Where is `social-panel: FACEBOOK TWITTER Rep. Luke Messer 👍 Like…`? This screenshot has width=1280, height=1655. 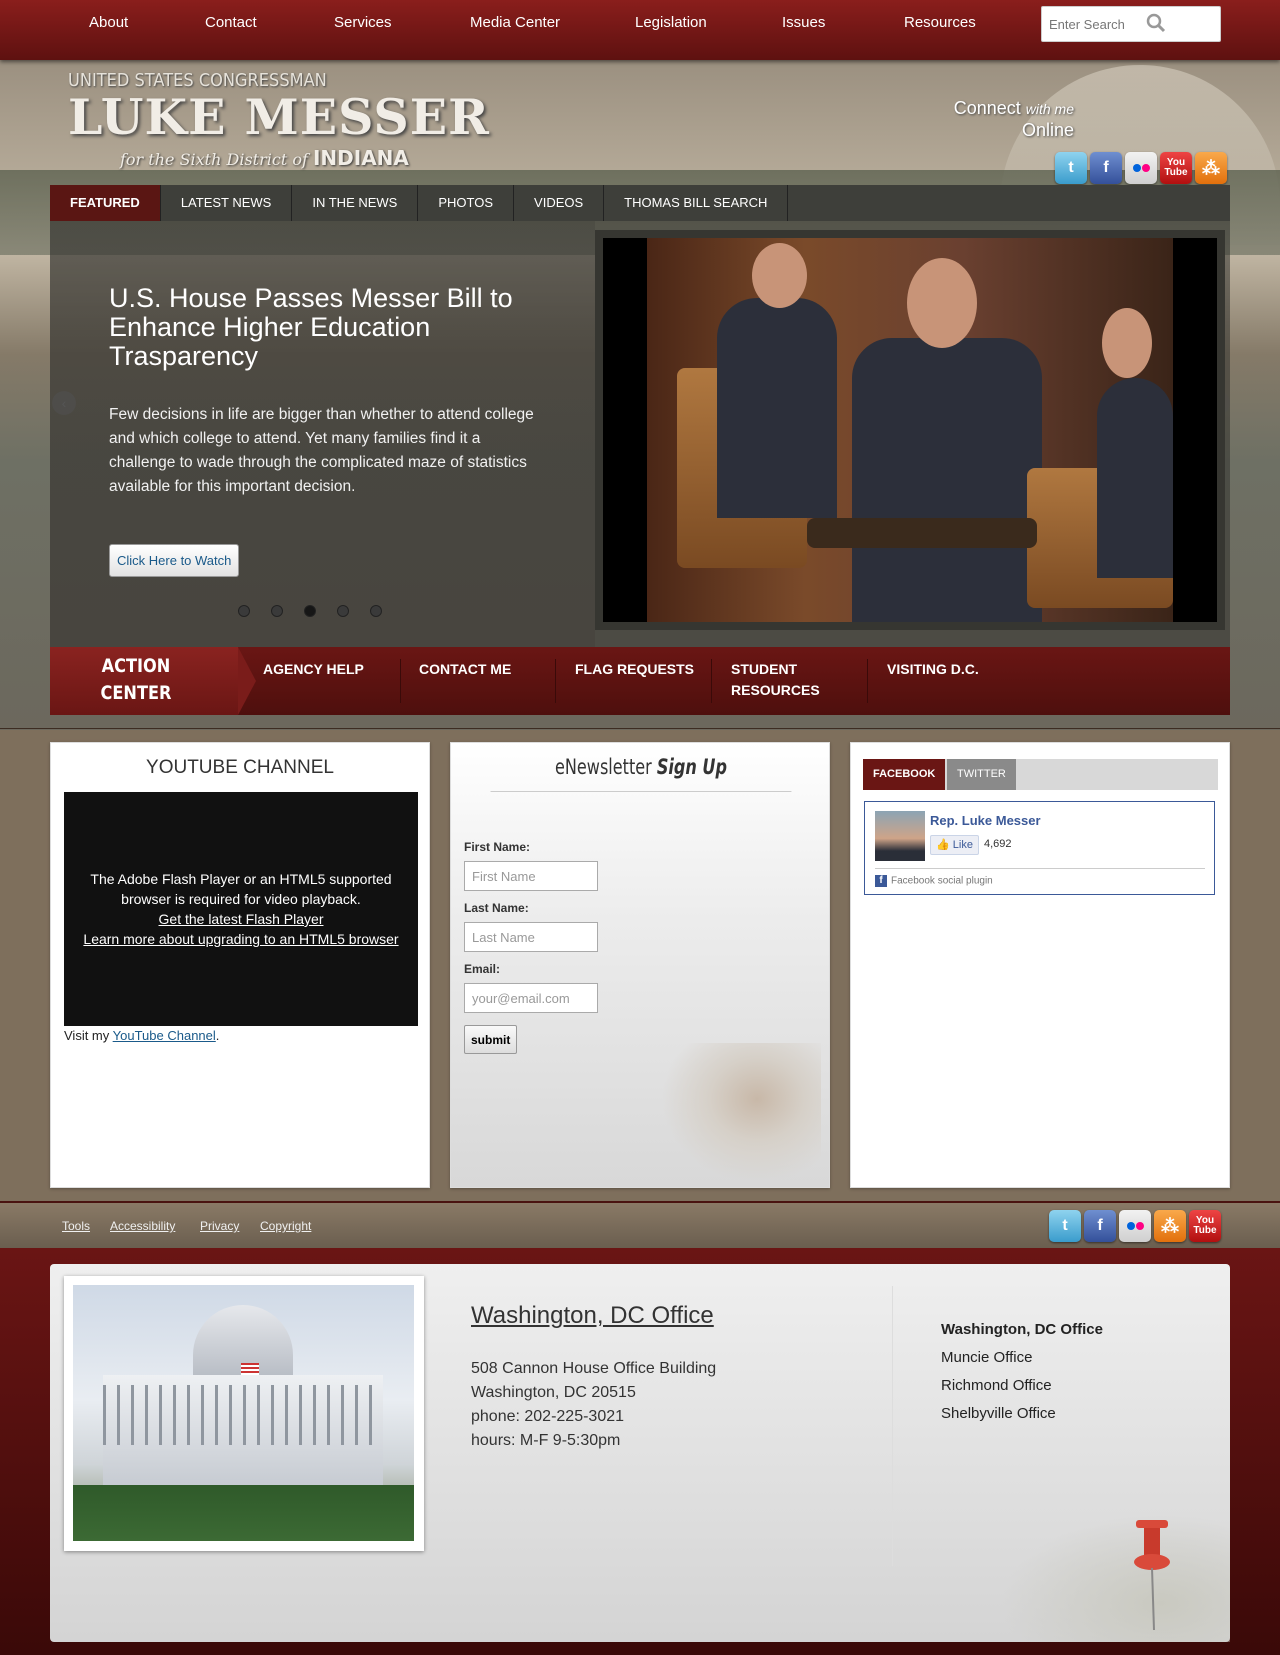
social-panel: FACEBOOK TWITTER Rep. Luke Messer 👍 Like… is located at coordinates (1040, 965).